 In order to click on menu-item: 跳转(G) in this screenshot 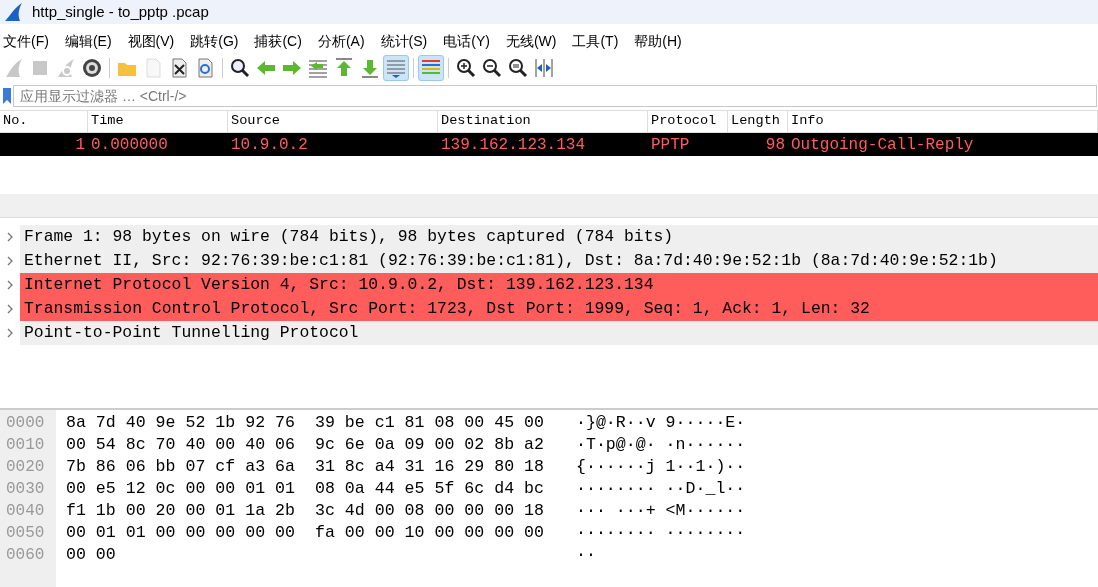, I will do `click(214, 41)`.